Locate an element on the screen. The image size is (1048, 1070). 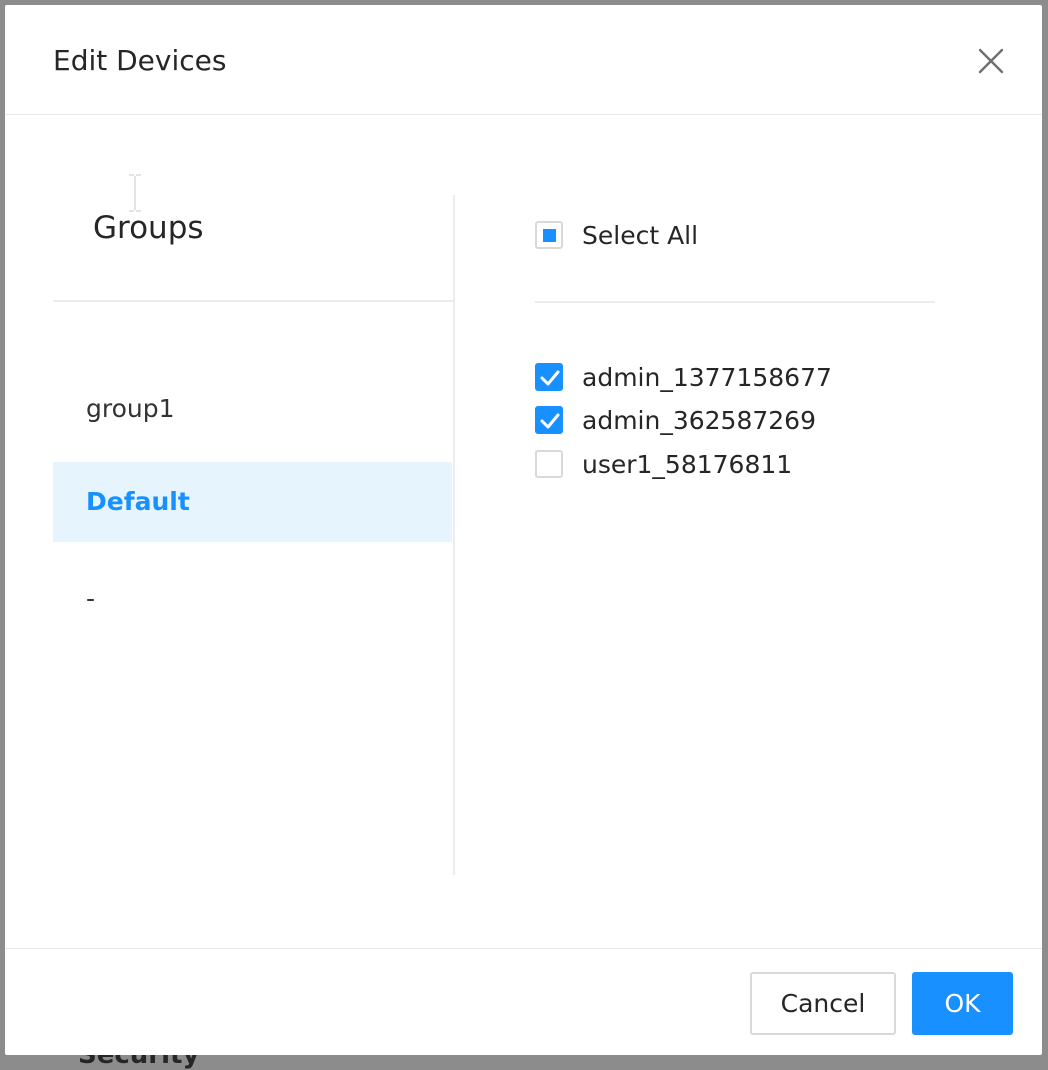
modal-title: Edit Devices is located at coordinates (140, 60).